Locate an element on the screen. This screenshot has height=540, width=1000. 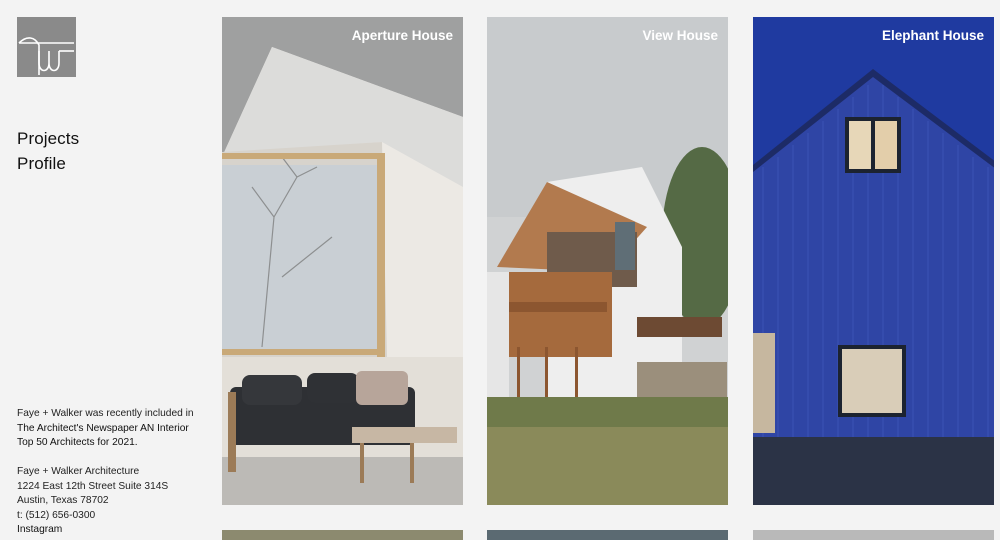
logo is located at coordinates (46, 47).